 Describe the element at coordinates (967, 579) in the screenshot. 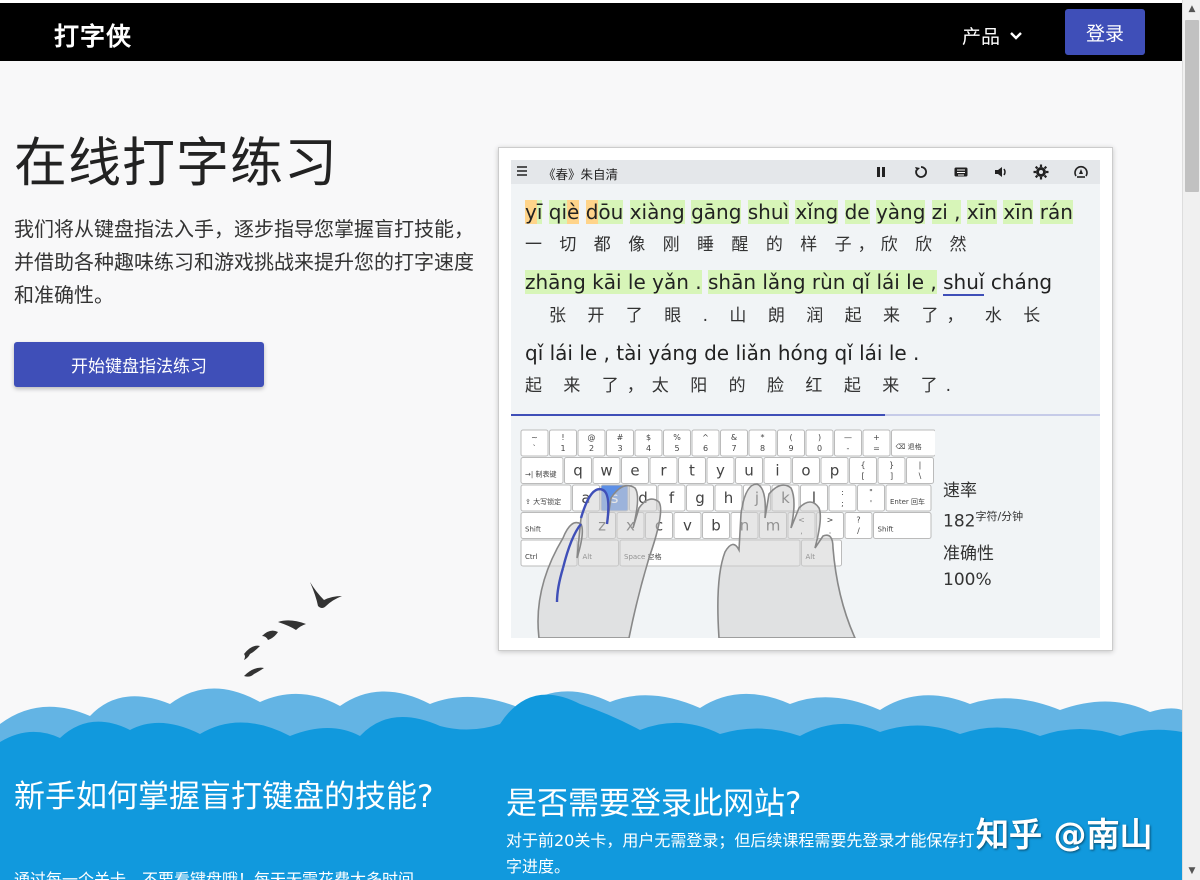

I see `accuracy-value: 100%` at that location.